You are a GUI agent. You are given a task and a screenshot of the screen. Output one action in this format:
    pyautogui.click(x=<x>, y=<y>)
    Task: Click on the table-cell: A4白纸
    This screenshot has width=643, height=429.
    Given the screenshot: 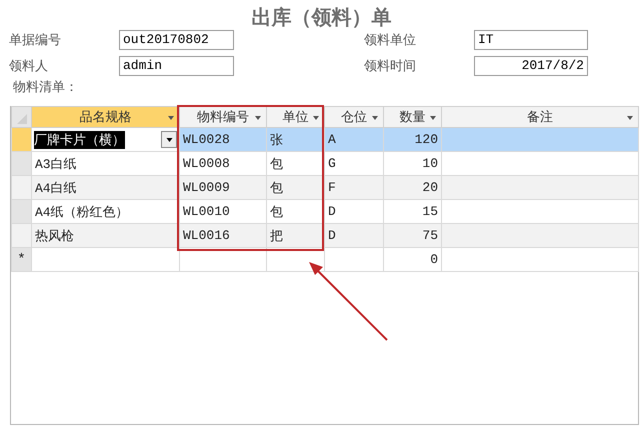 What is the action you would take?
    pyautogui.click(x=56, y=188)
    